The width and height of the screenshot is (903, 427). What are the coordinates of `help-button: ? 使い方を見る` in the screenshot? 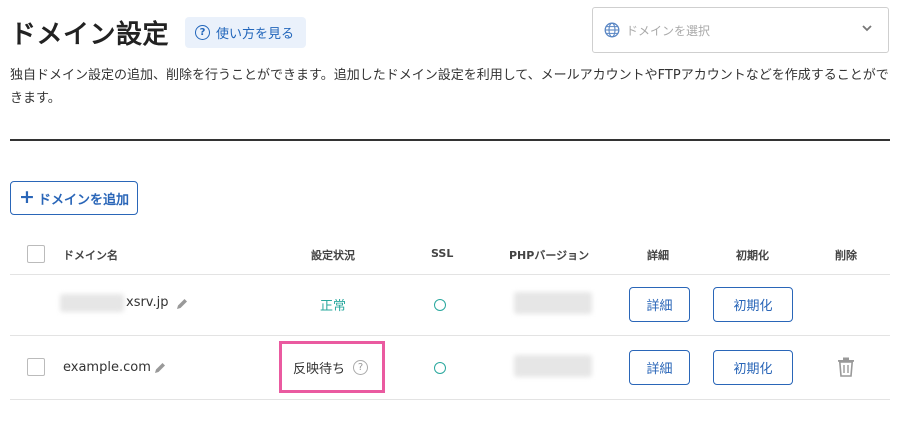 It's located at (245, 32).